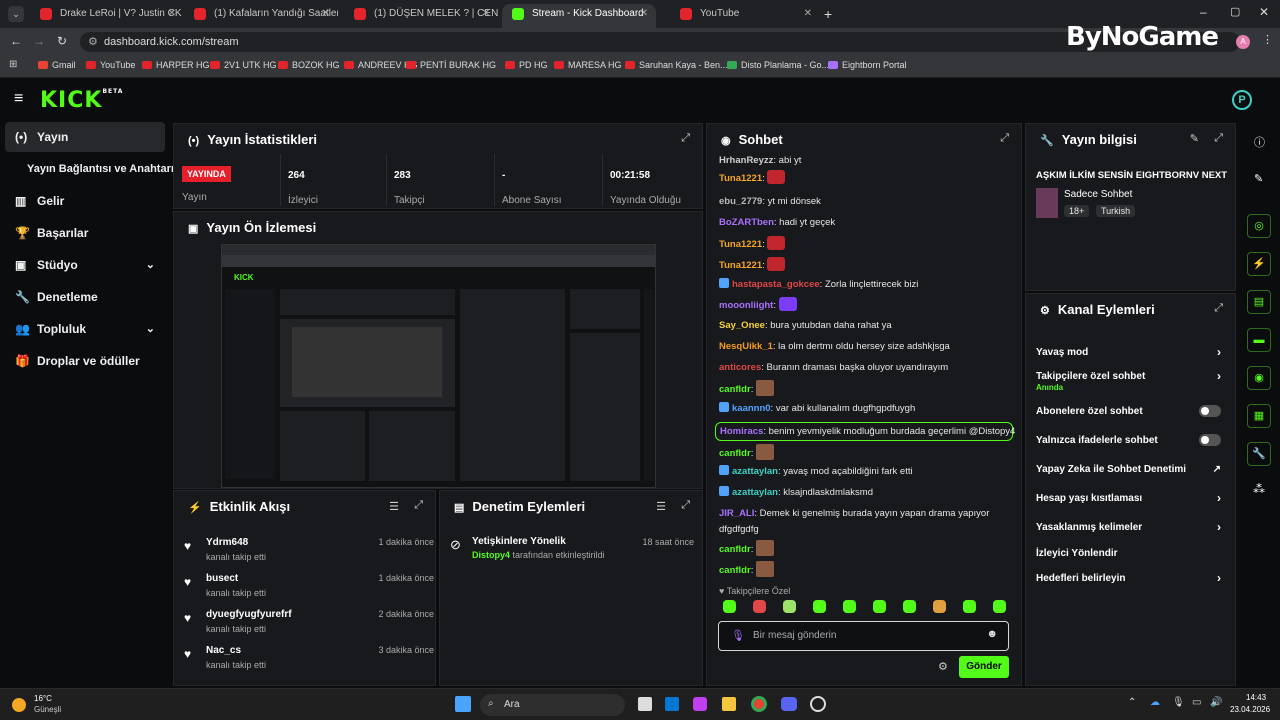 The image size is (1280, 720). What do you see at coordinates (1128, 578) in the screenshot?
I see `action-hedefleri-belirleyin: Hedefleri belirleyin ›` at bounding box center [1128, 578].